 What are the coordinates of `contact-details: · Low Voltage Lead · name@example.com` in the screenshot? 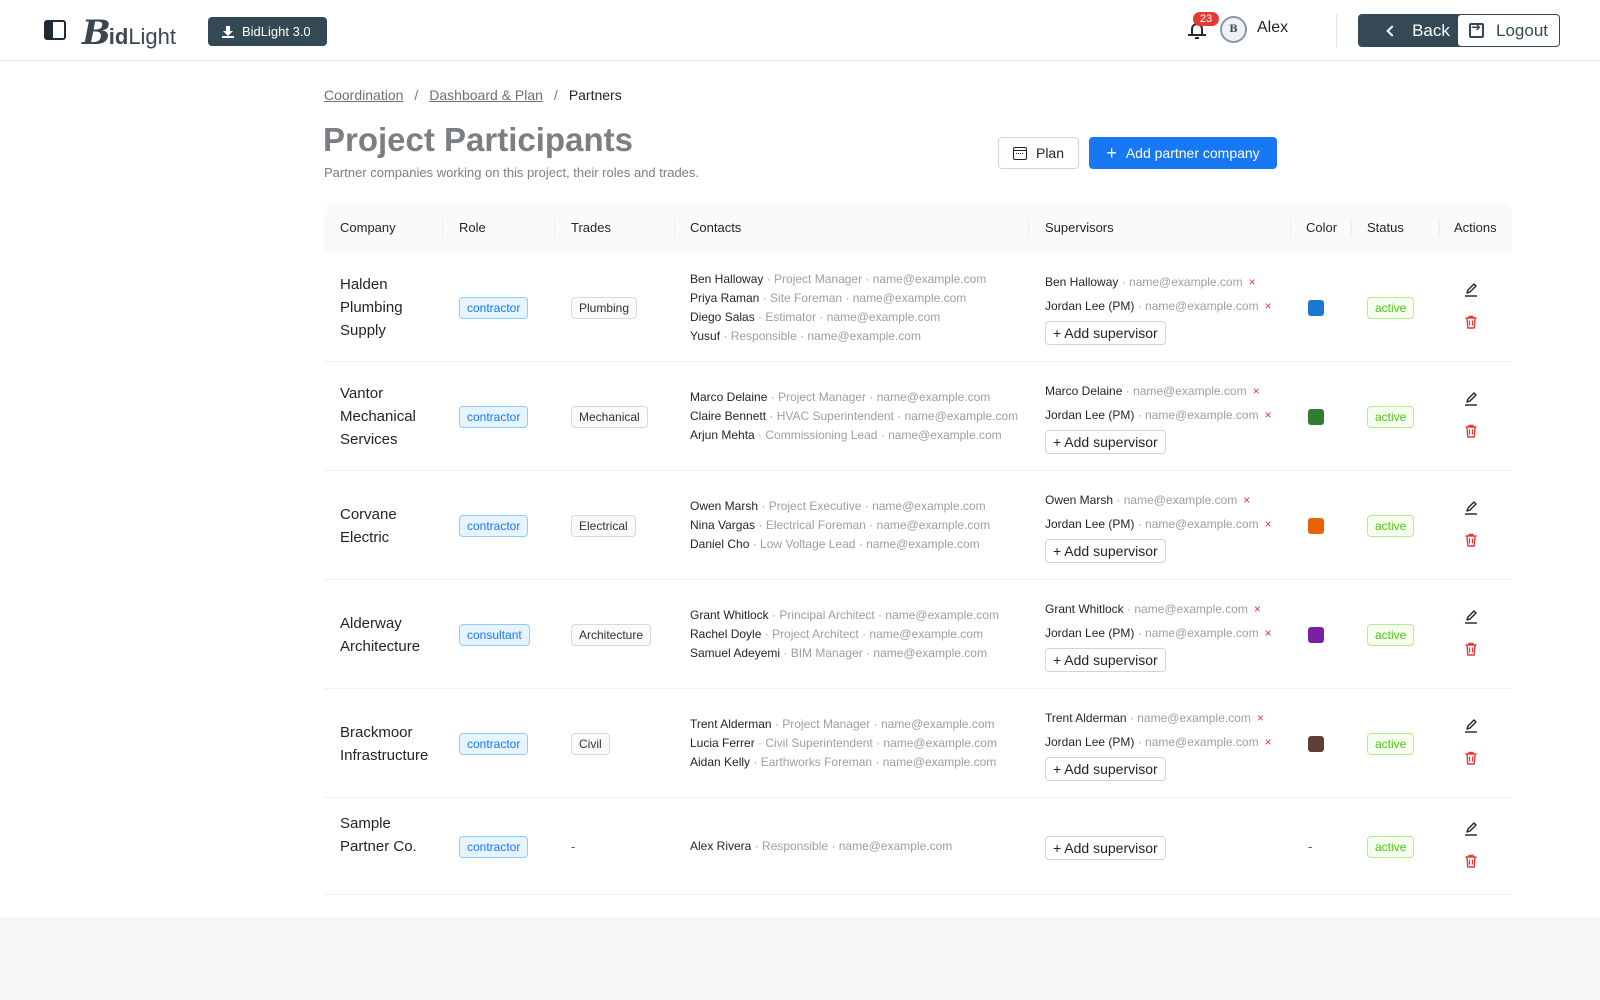 It's located at (864, 544).